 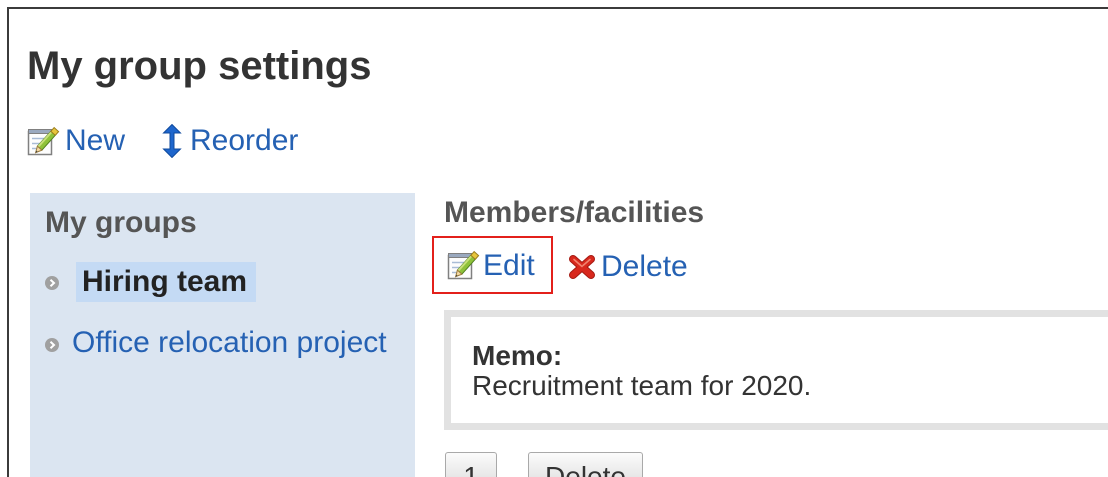 What do you see at coordinates (509, 265) in the screenshot?
I see `edit-label: Edit` at bounding box center [509, 265].